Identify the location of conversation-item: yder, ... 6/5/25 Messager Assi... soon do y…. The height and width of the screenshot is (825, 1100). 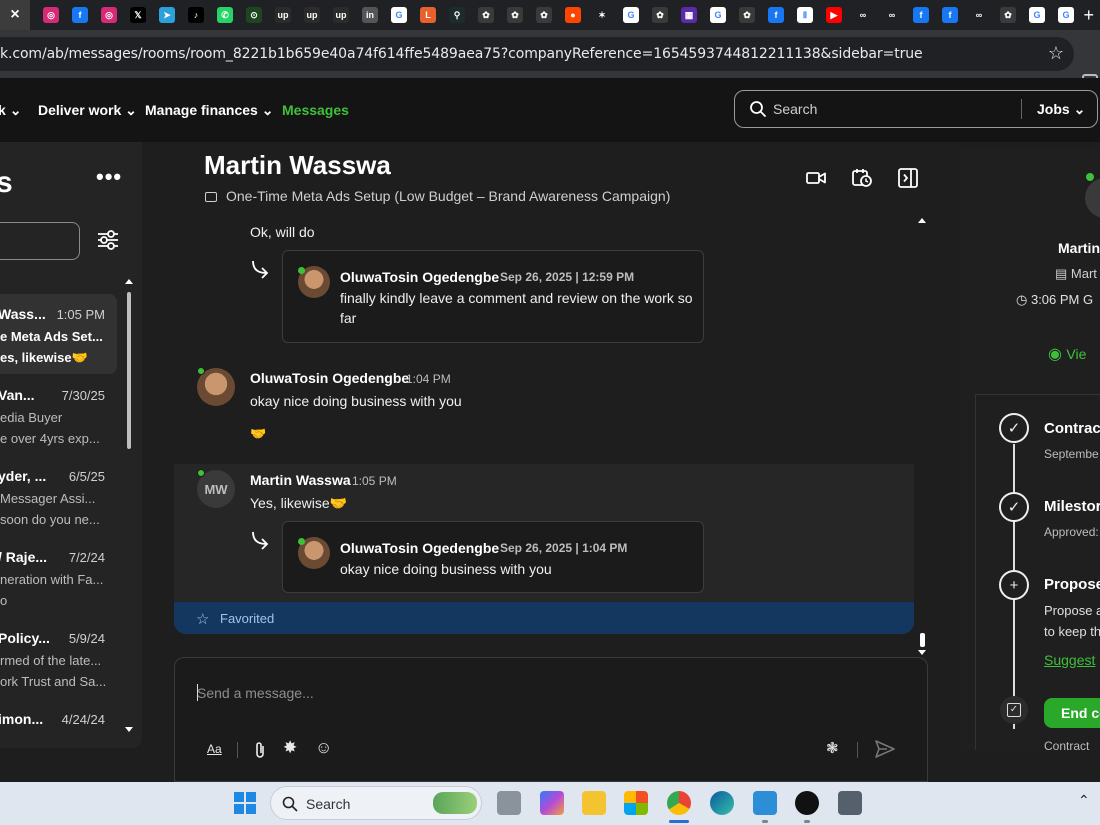
(58, 496).